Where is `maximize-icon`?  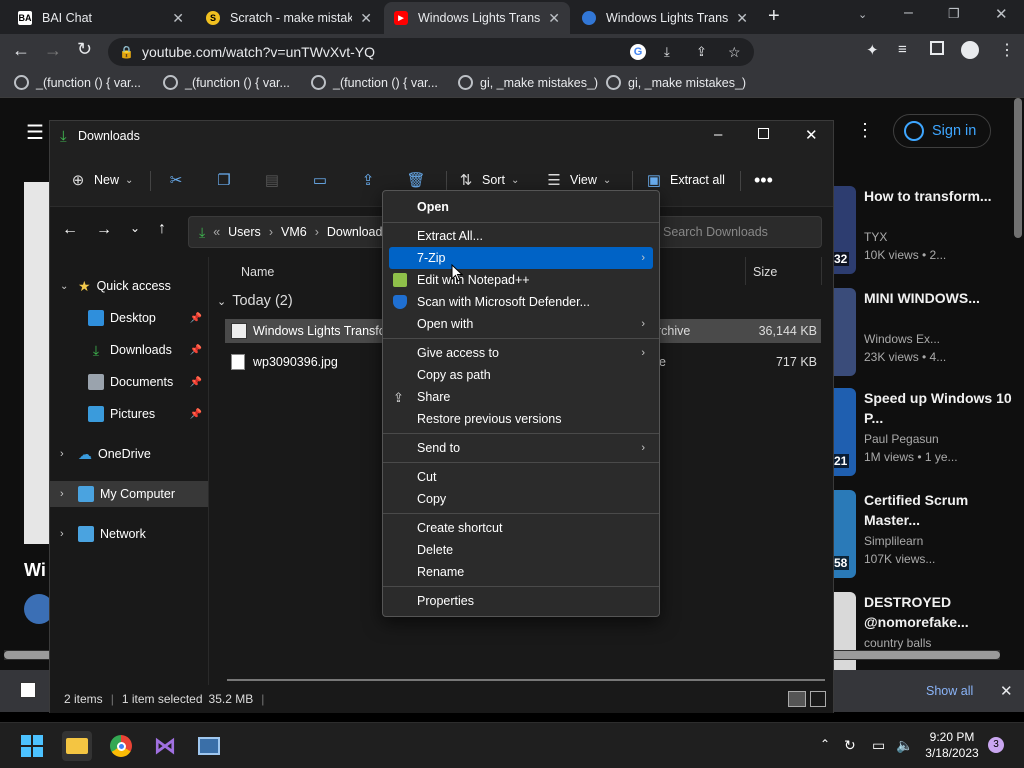 maximize-icon is located at coordinates (763, 133).